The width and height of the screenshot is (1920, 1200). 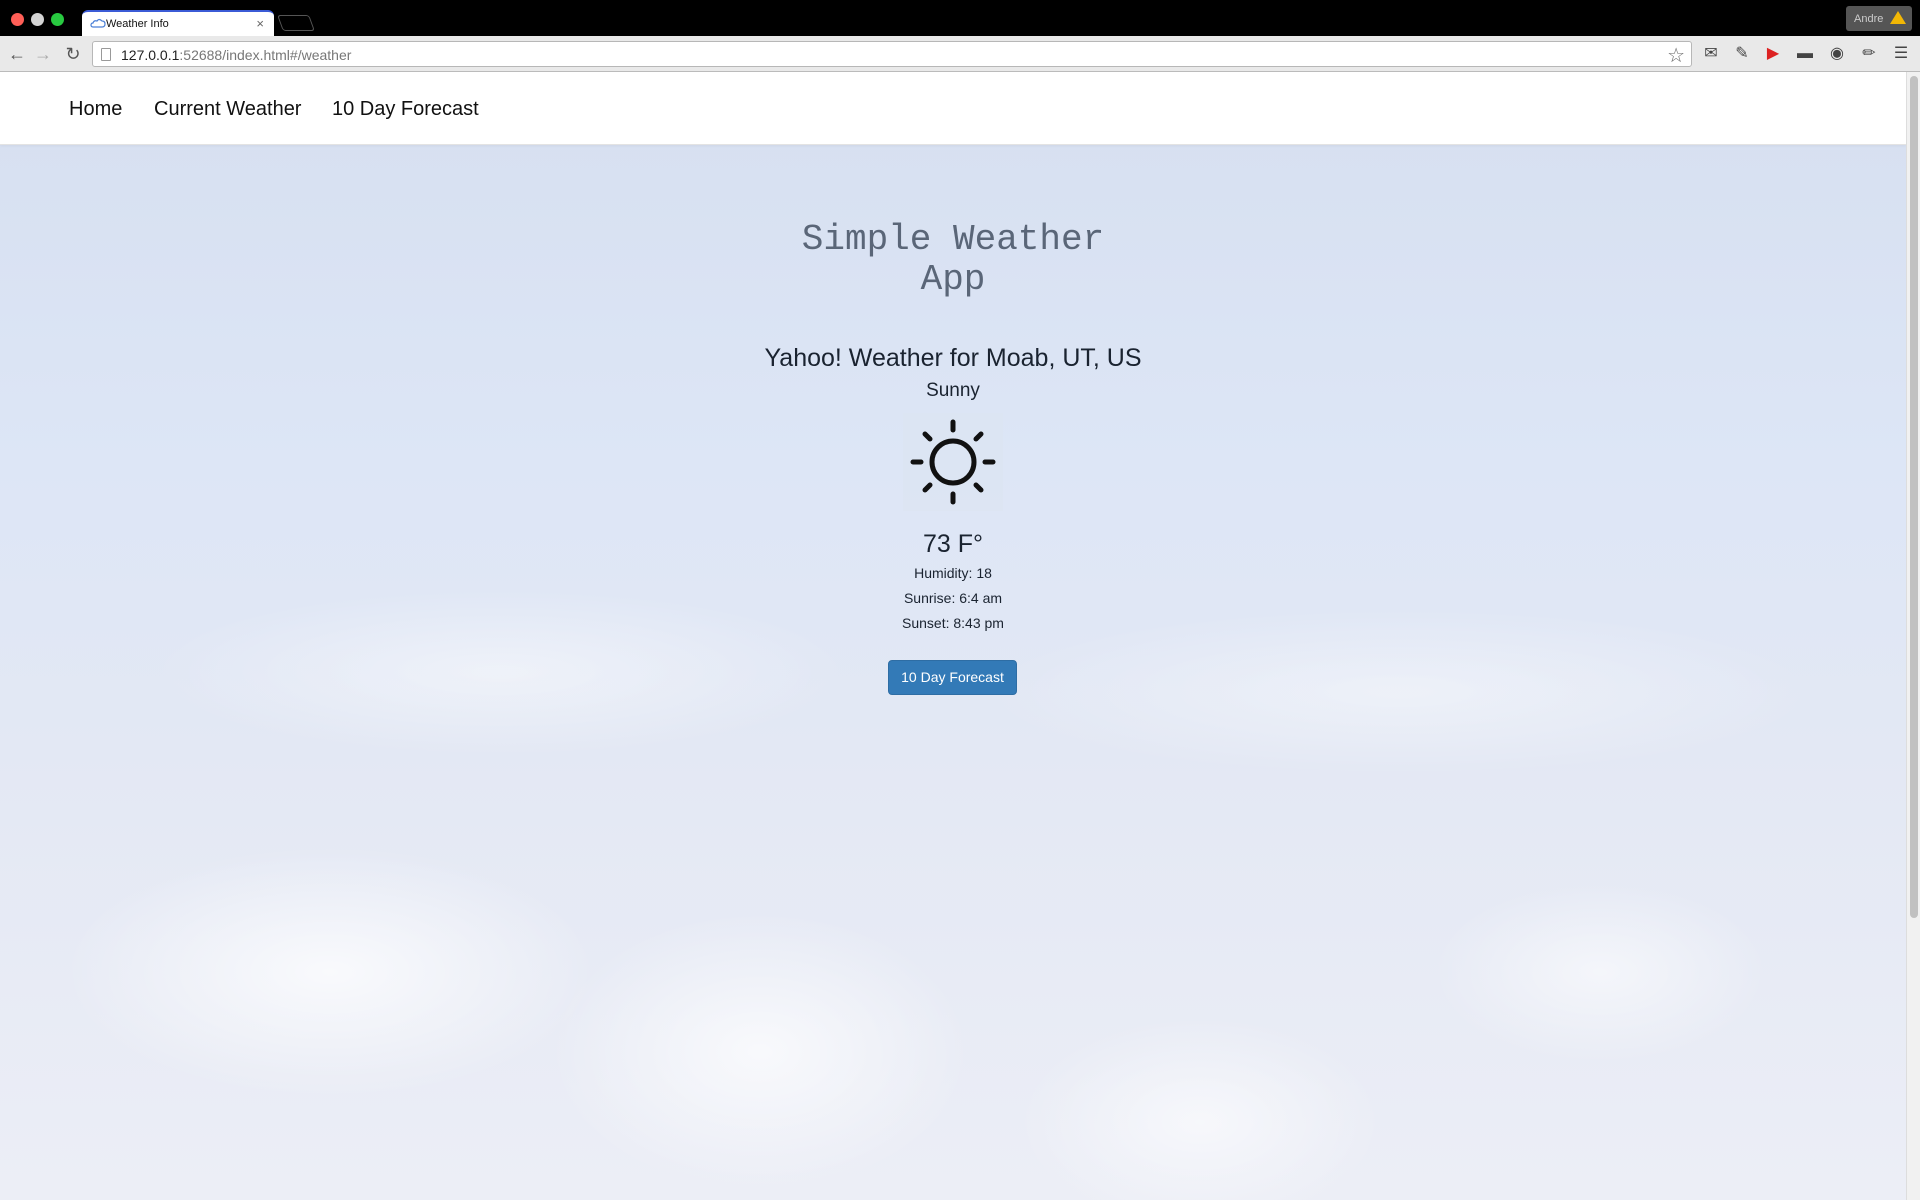 What do you see at coordinates (178, 23) in the screenshot?
I see `browser-tab: Weather Info ×` at bounding box center [178, 23].